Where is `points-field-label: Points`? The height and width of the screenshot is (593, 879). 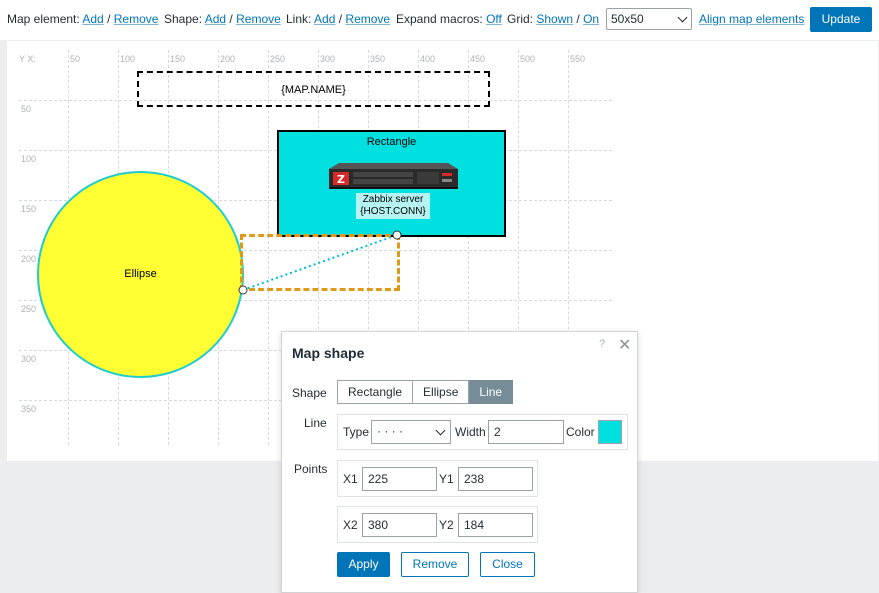
points-field-label: Points is located at coordinates (311, 469).